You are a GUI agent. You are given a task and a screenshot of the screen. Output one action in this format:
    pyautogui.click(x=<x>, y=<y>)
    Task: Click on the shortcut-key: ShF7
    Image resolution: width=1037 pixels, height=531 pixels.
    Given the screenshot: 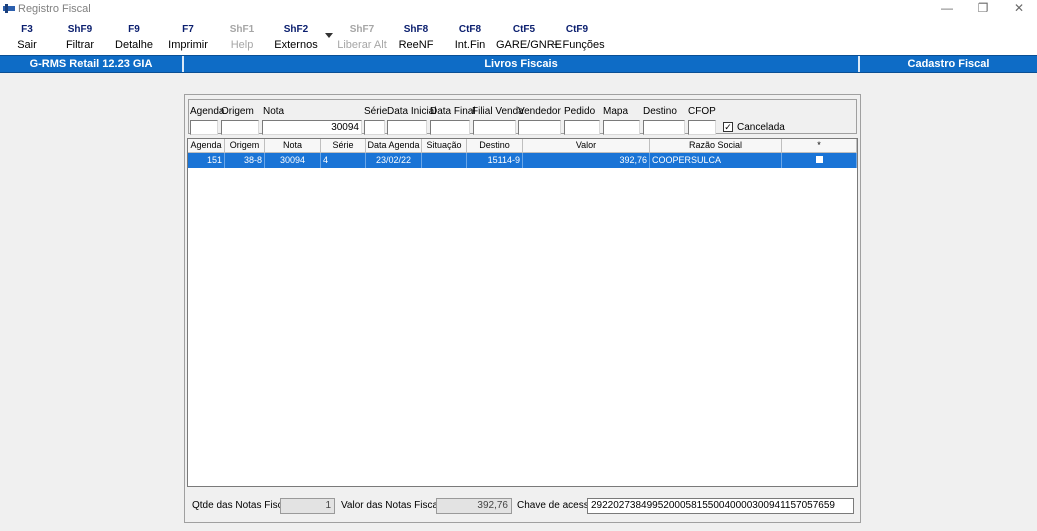 What is the action you would take?
    pyautogui.click(x=362, y=29)
    